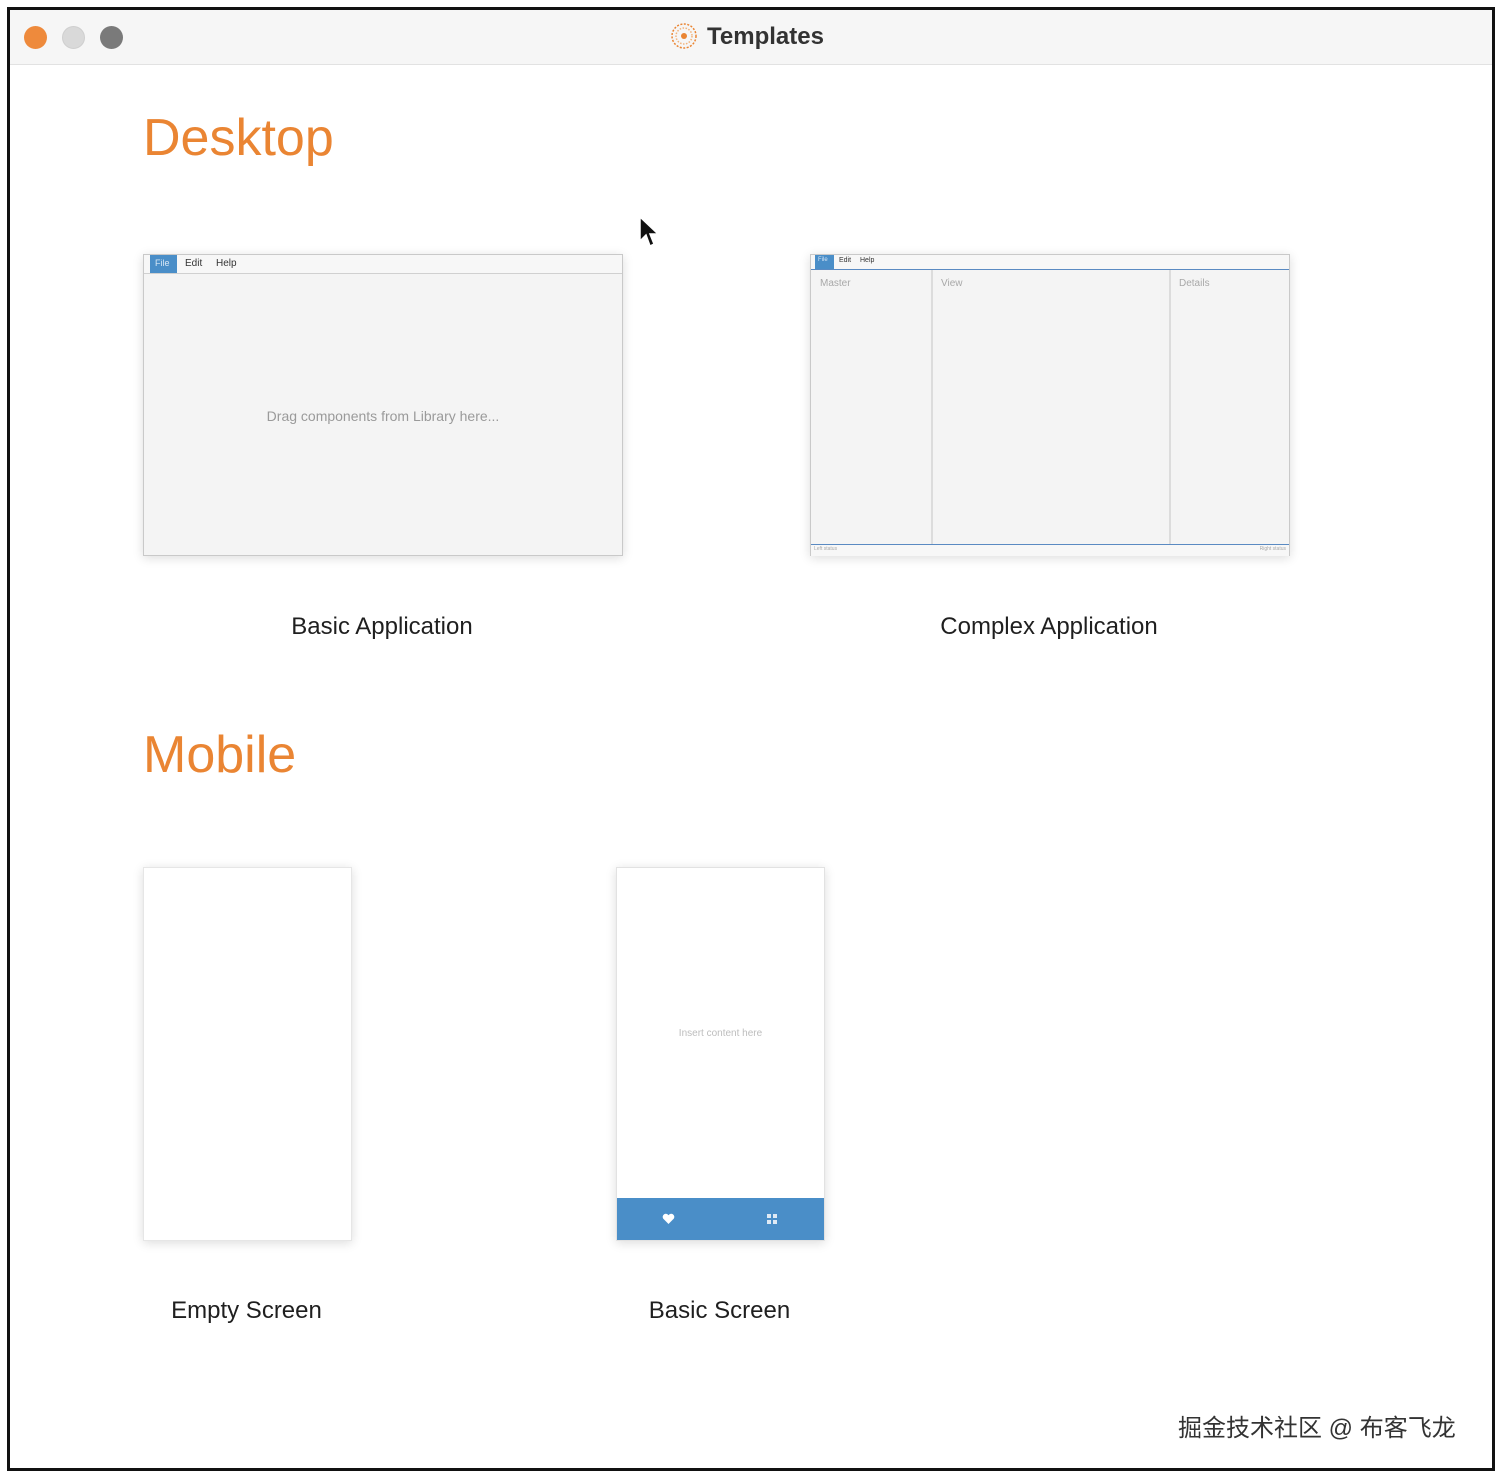 The width and height of the screenshot is (1500, 1475). What do you see at coordinates (1194, 283) in the screenshot?
I see `preview-pane-details: Details` at bounding box center [1194, 283].